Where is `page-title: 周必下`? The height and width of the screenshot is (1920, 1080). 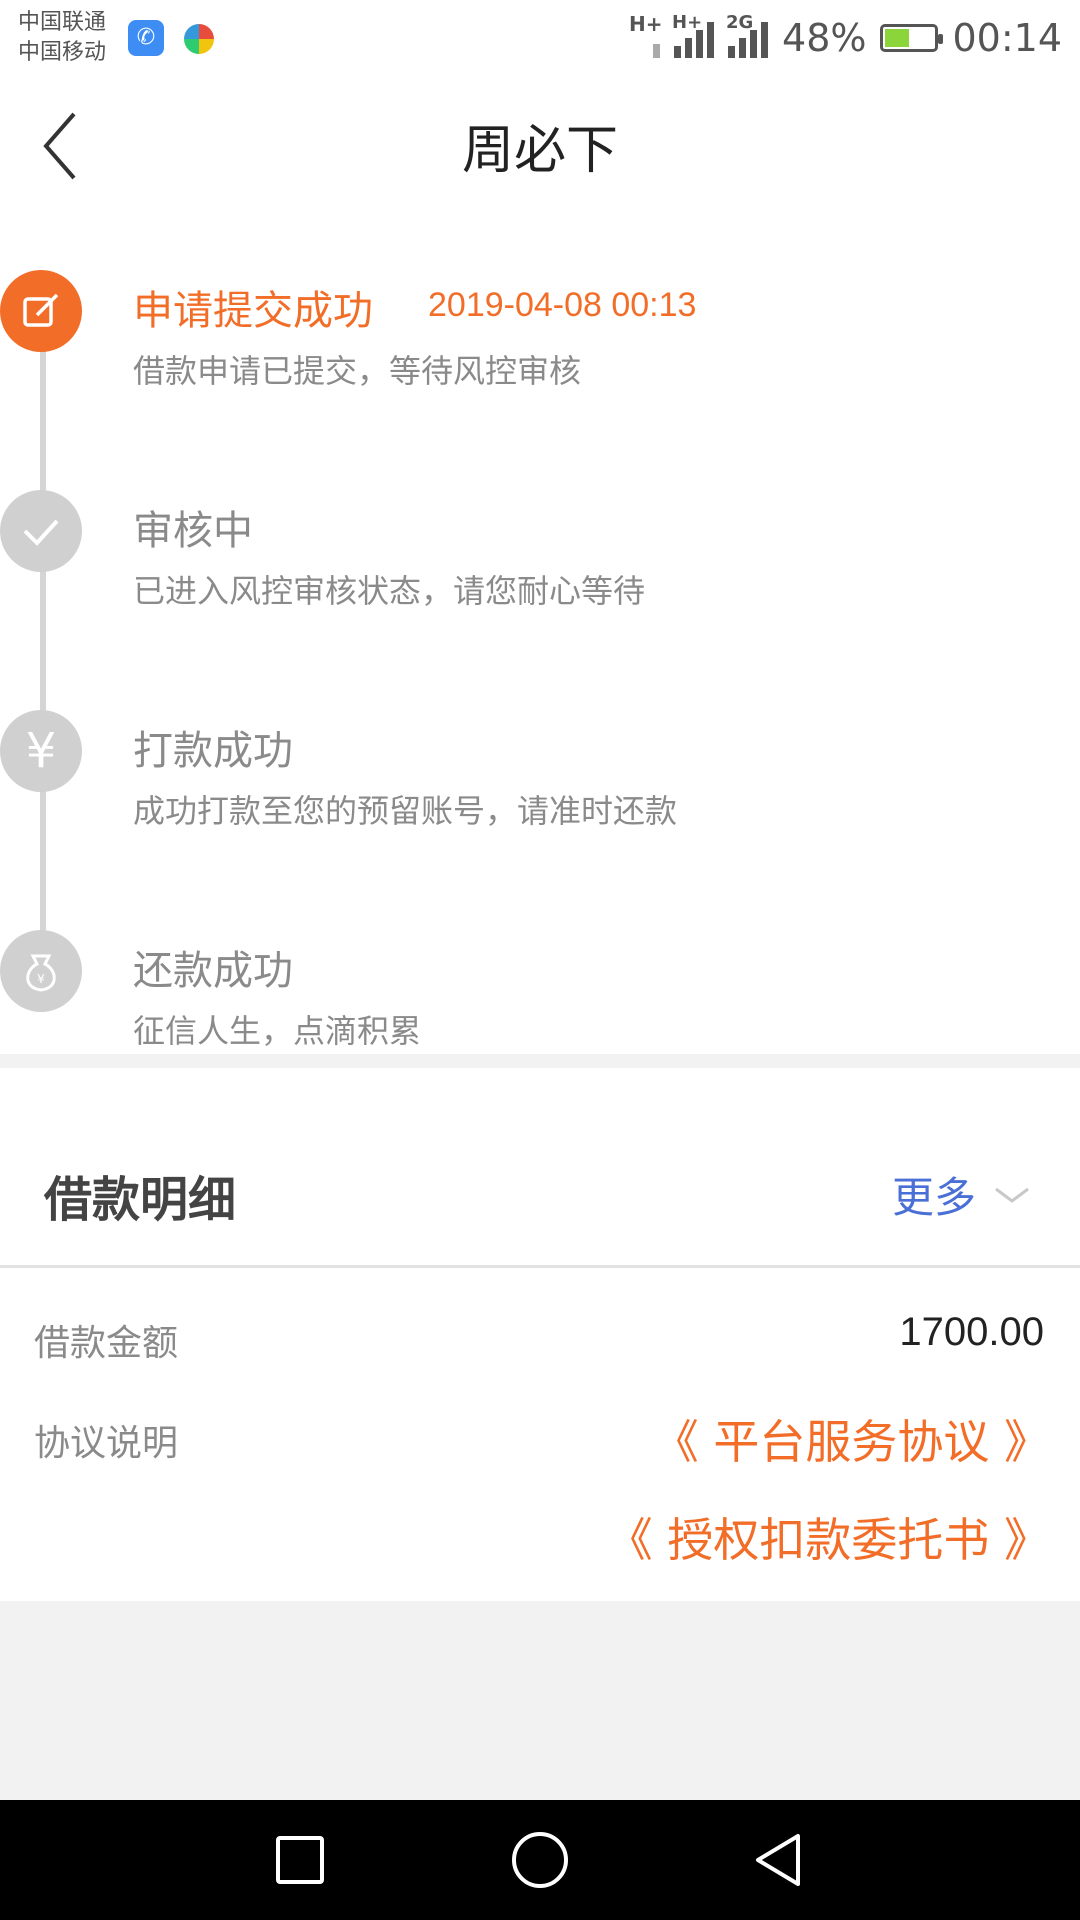
page-title: 周必下 is located at coordinates (539, 151).